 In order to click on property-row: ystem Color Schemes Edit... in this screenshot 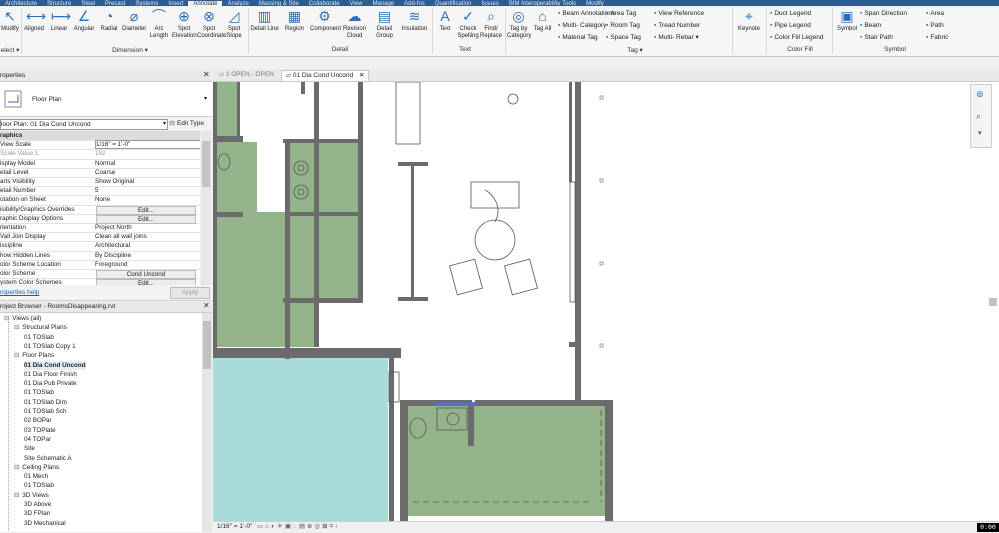, I will do `click(100, 281)`.